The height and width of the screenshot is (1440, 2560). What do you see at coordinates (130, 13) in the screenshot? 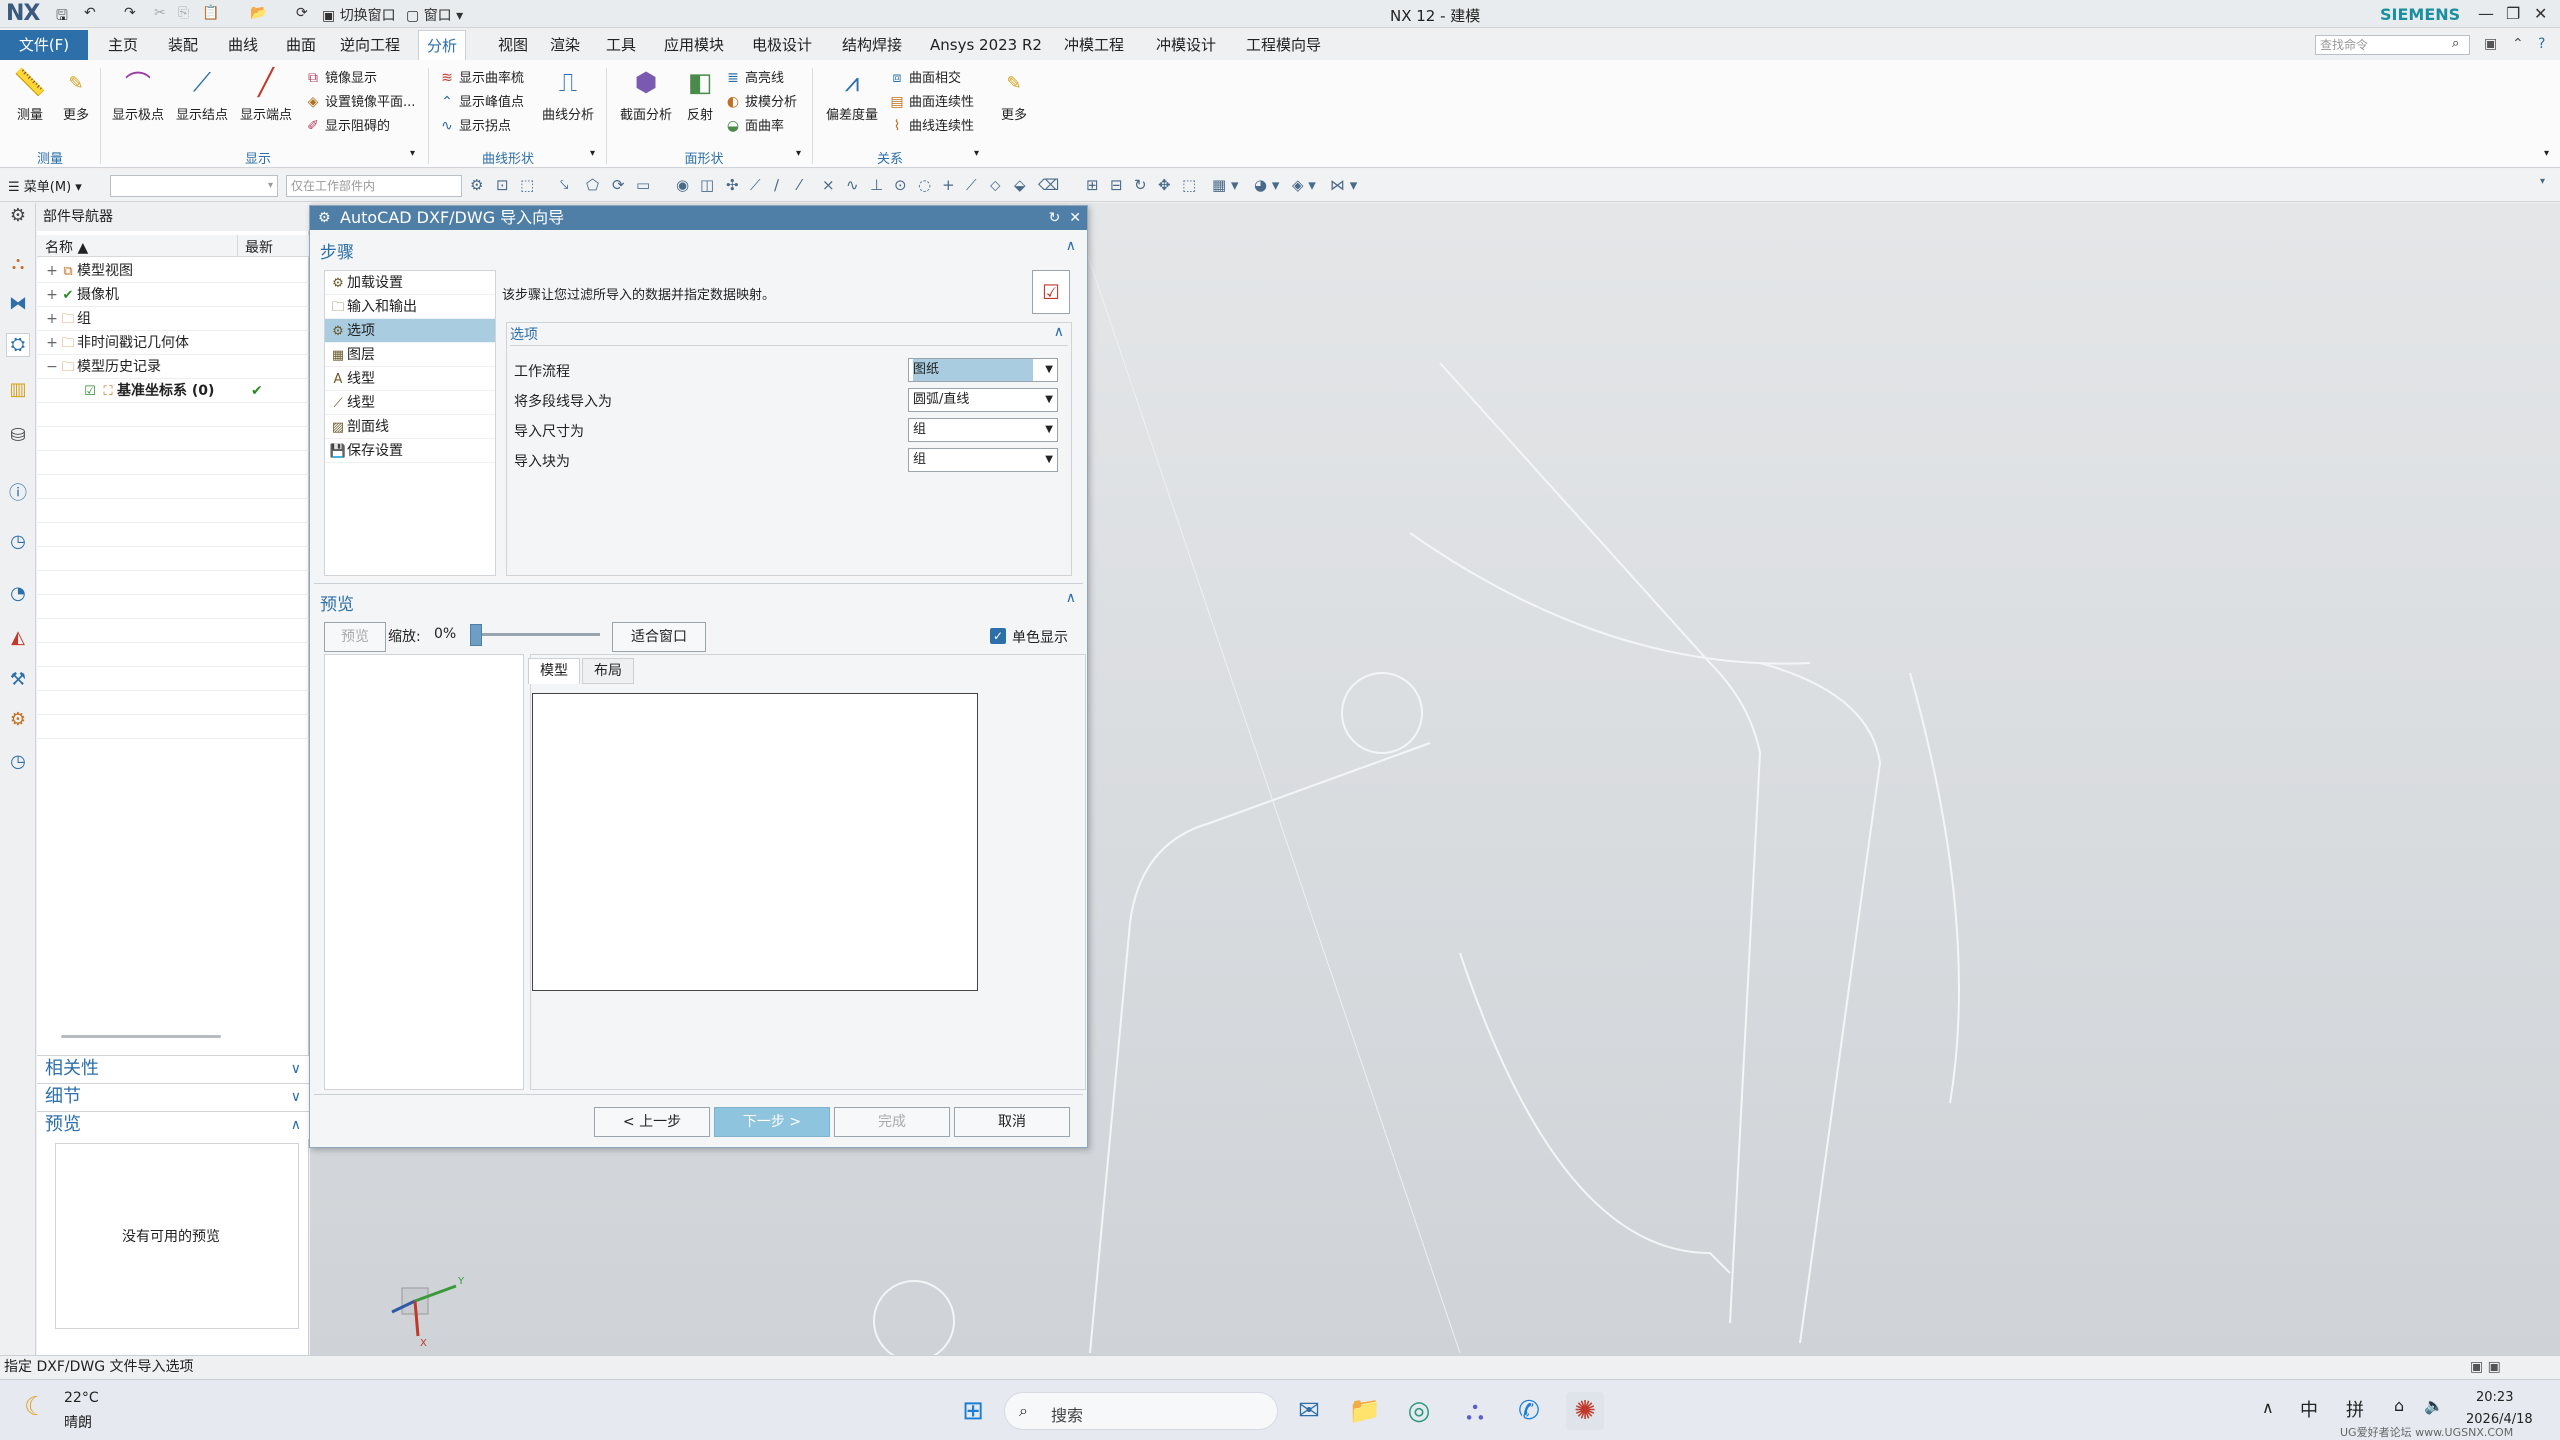
I see `redo-icon: ↷` at bounding box center [130, 13].